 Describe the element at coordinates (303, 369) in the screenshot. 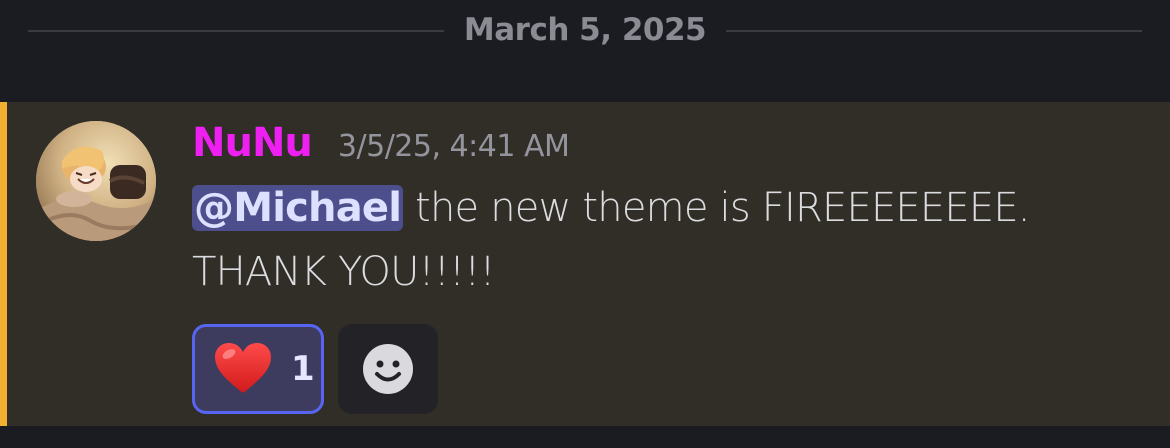

I see `reaction-count: 1` at that location.